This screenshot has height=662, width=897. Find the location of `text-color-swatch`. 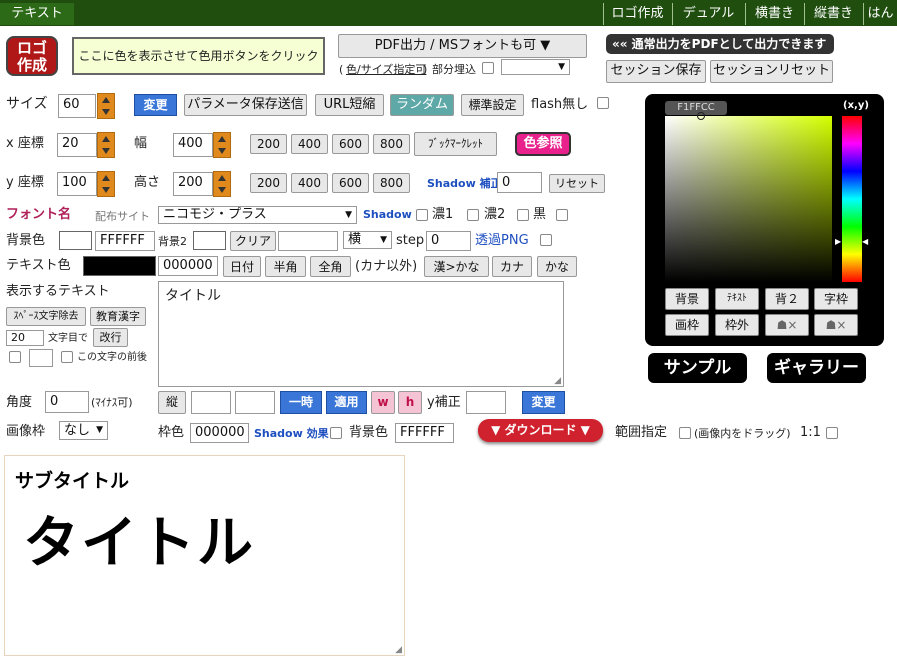

text-color-swatch is located at coordinates (119, 266).